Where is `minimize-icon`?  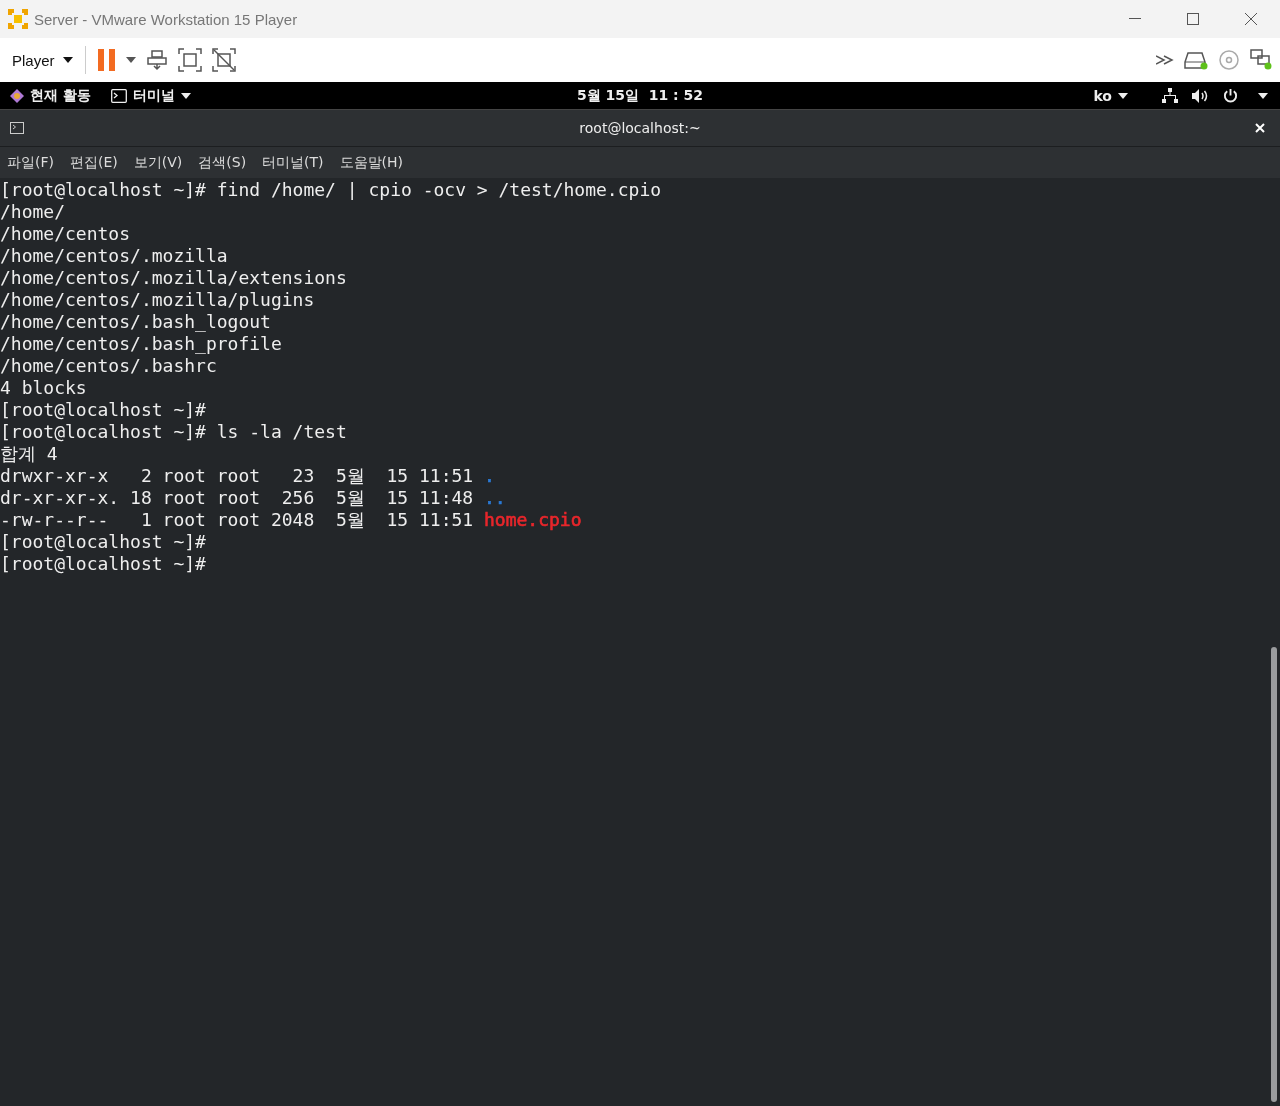 minimize-icon is located at coordinates (1135, 19).